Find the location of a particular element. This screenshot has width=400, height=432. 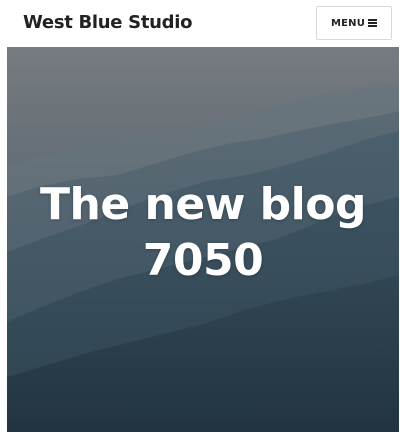

hamburger-icon is located at coordinates (373, 23).